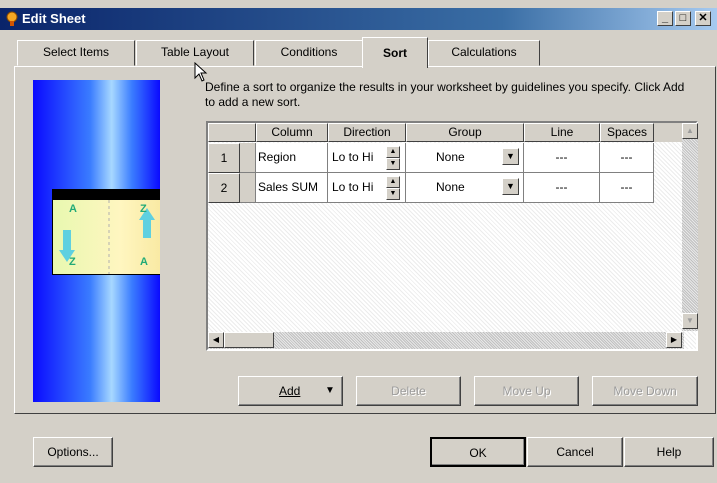 The image size is (717, 483). I want to click on column-cell: Sales SUM, so click(292, 188).